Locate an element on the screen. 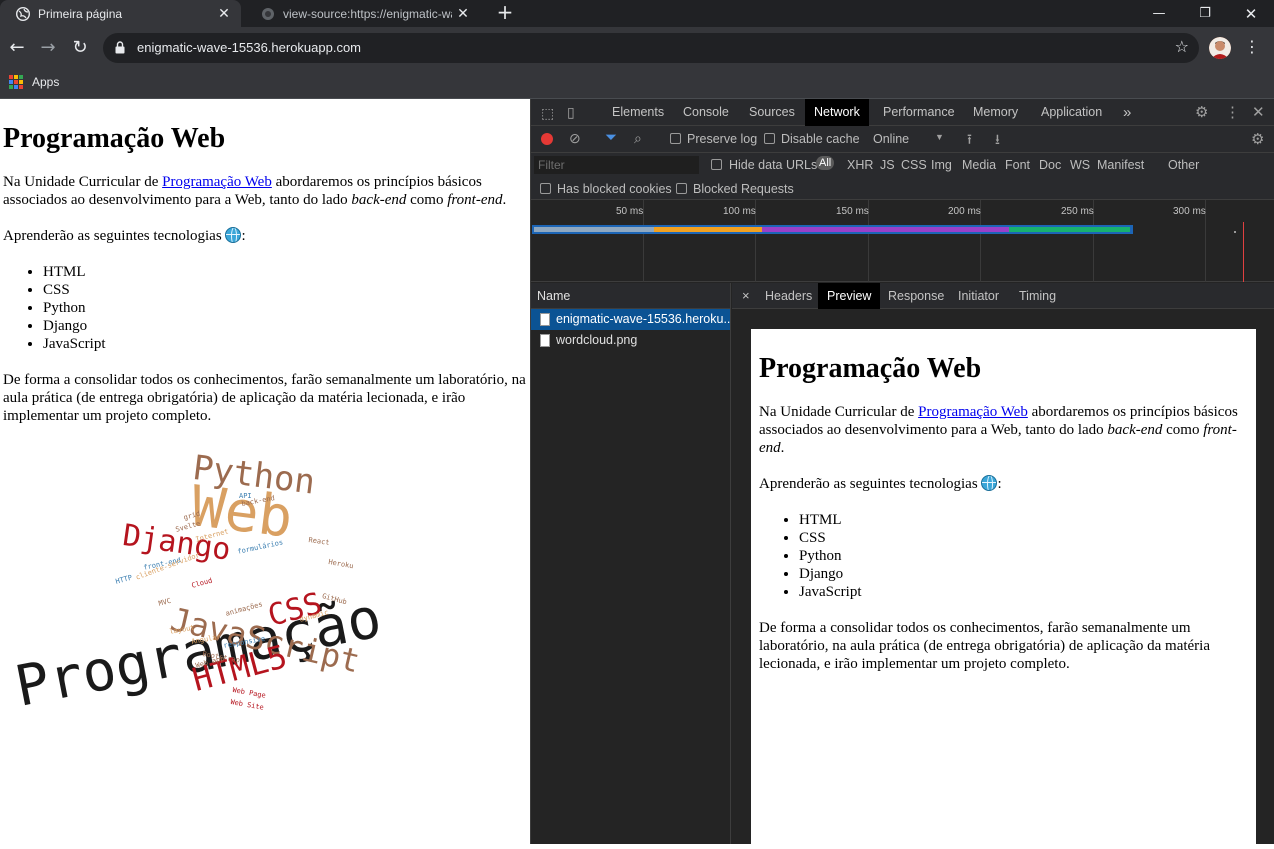 The width and height of the screenshot is (1274, 849). has-blocked-cookies-label: Has blocked cookies is located at coordinates (614, 189).